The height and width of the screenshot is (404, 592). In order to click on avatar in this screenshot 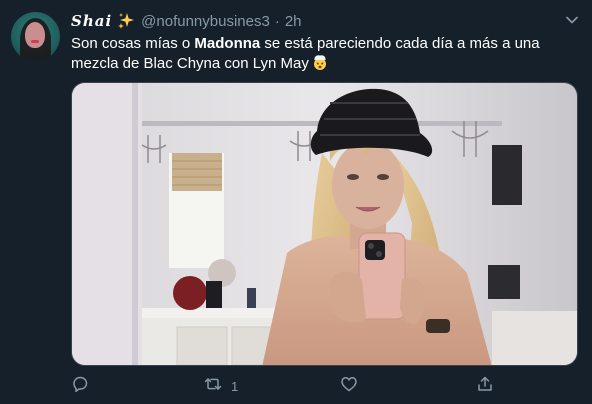, I will do `click(35, 36)`.